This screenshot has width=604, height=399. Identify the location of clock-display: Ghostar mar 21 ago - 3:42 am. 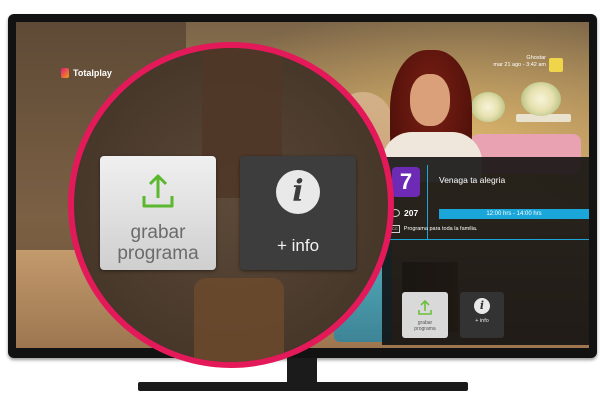
(494, 62).